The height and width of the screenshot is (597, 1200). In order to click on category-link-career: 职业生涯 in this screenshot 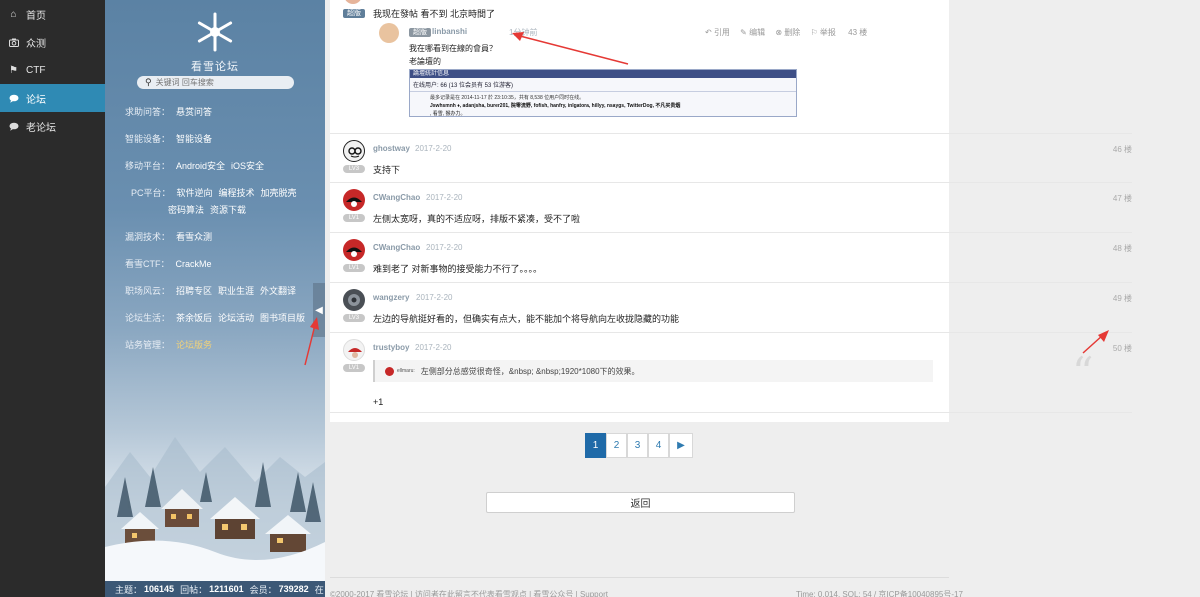, I will do `click(236, 291)`.